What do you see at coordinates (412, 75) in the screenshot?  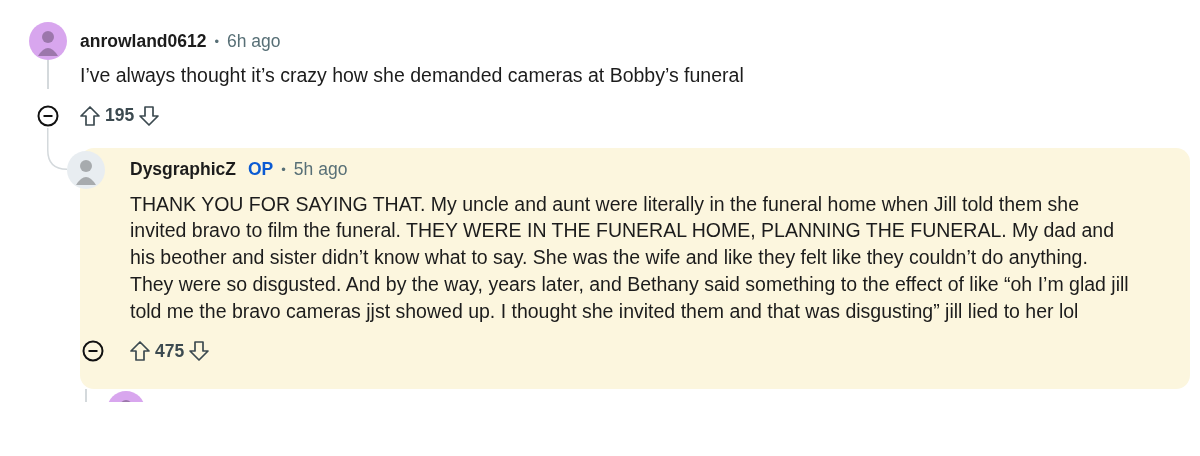 I see `comment-text: I’ve always thought it’s crazy how she demanded cameras at Bobby’s funeral` at bounding box center [412, 75].